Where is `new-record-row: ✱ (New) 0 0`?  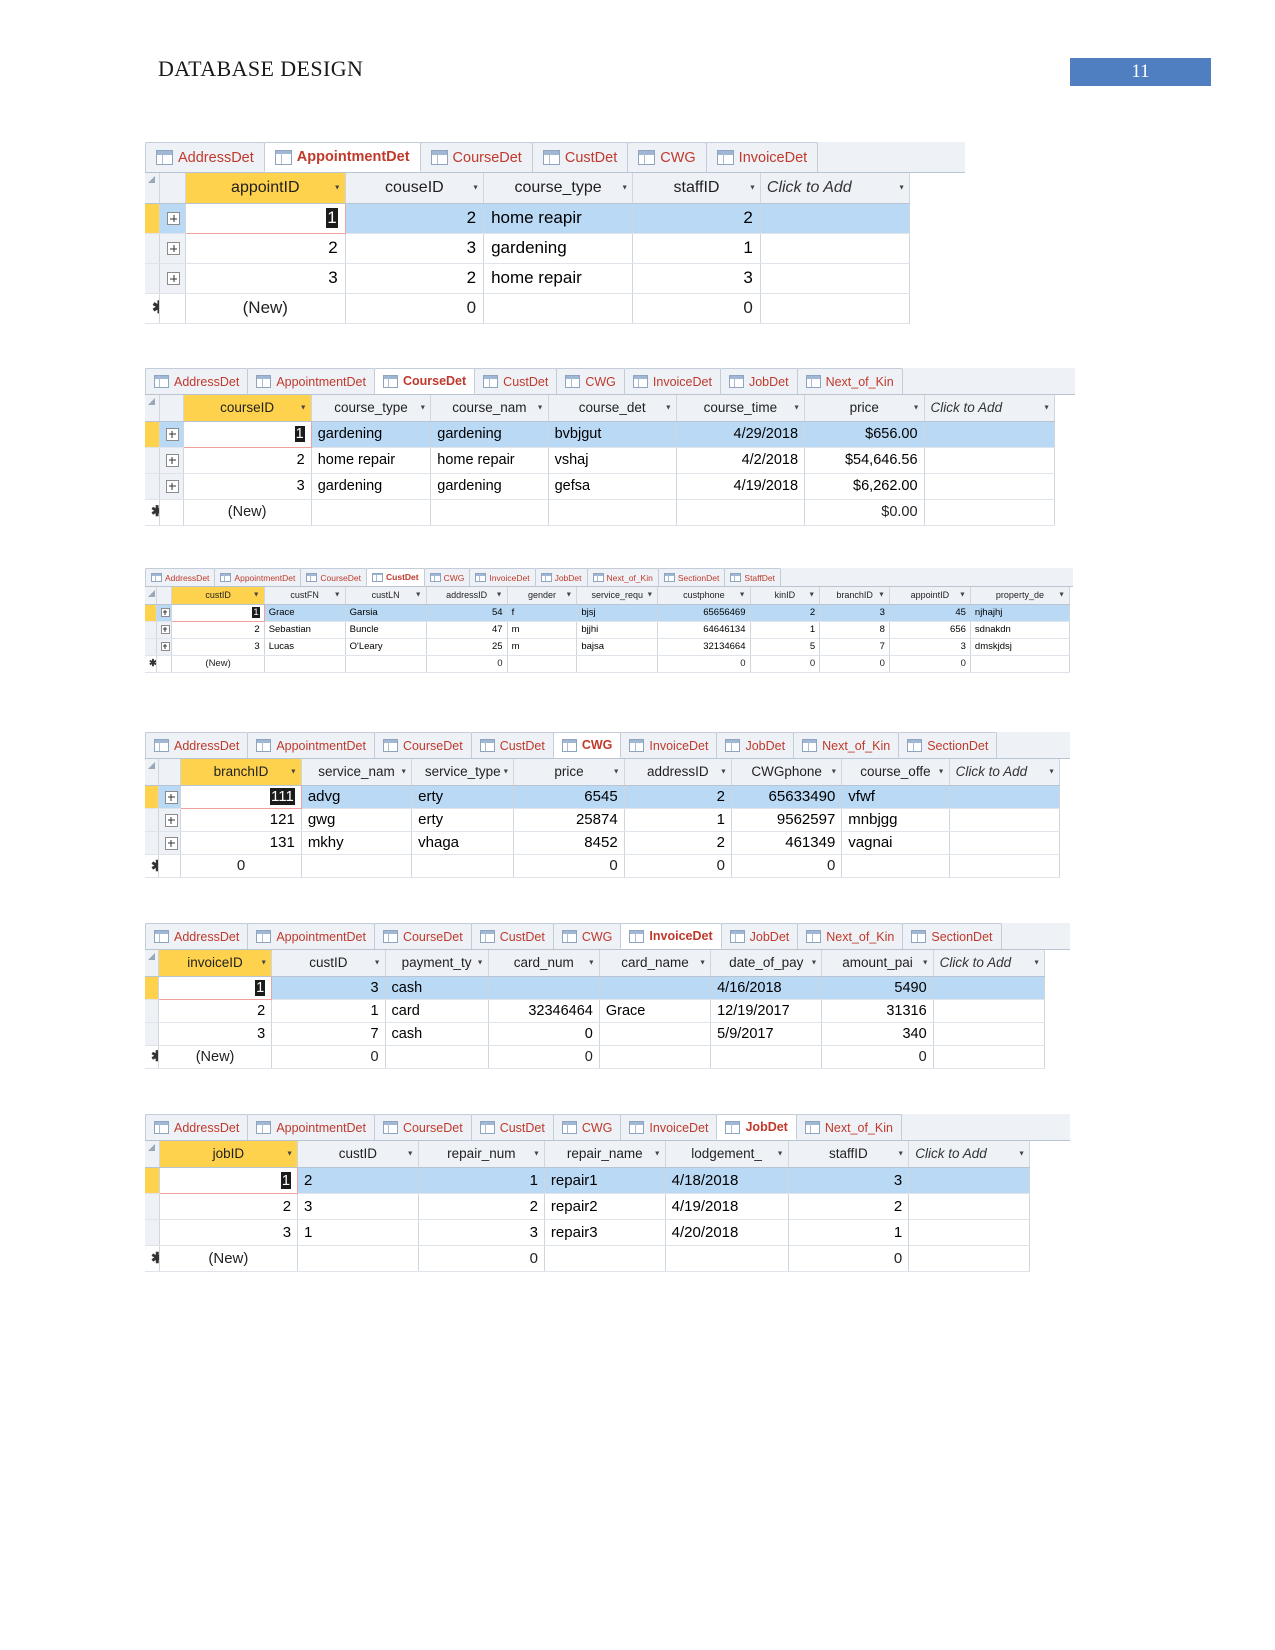 new-record-row: ✱ (New) 0 0 is located at coordinates (528, 308).